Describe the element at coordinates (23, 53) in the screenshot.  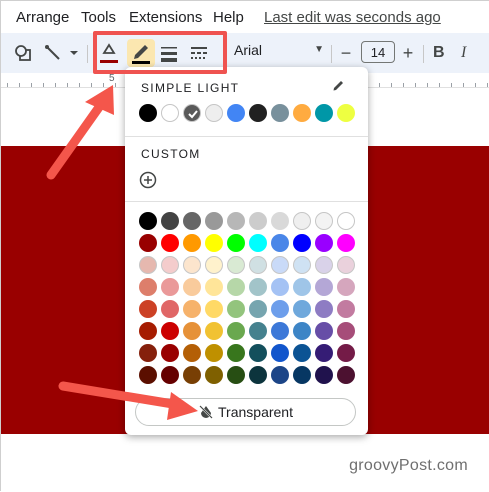
I see `shape-icon` at that location.